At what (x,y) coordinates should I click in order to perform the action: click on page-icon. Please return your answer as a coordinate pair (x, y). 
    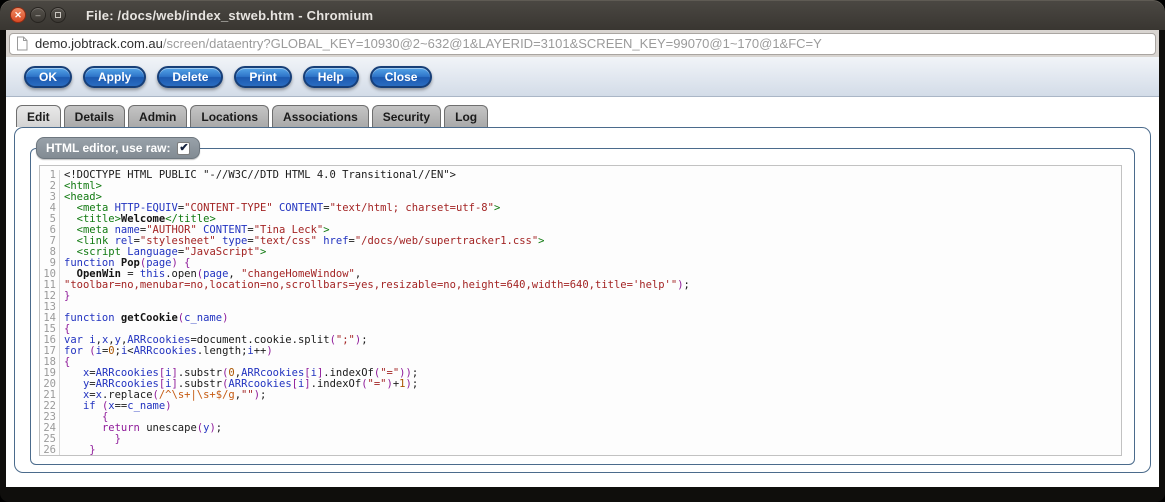
    Looking at the image, I should click on (22, 43).